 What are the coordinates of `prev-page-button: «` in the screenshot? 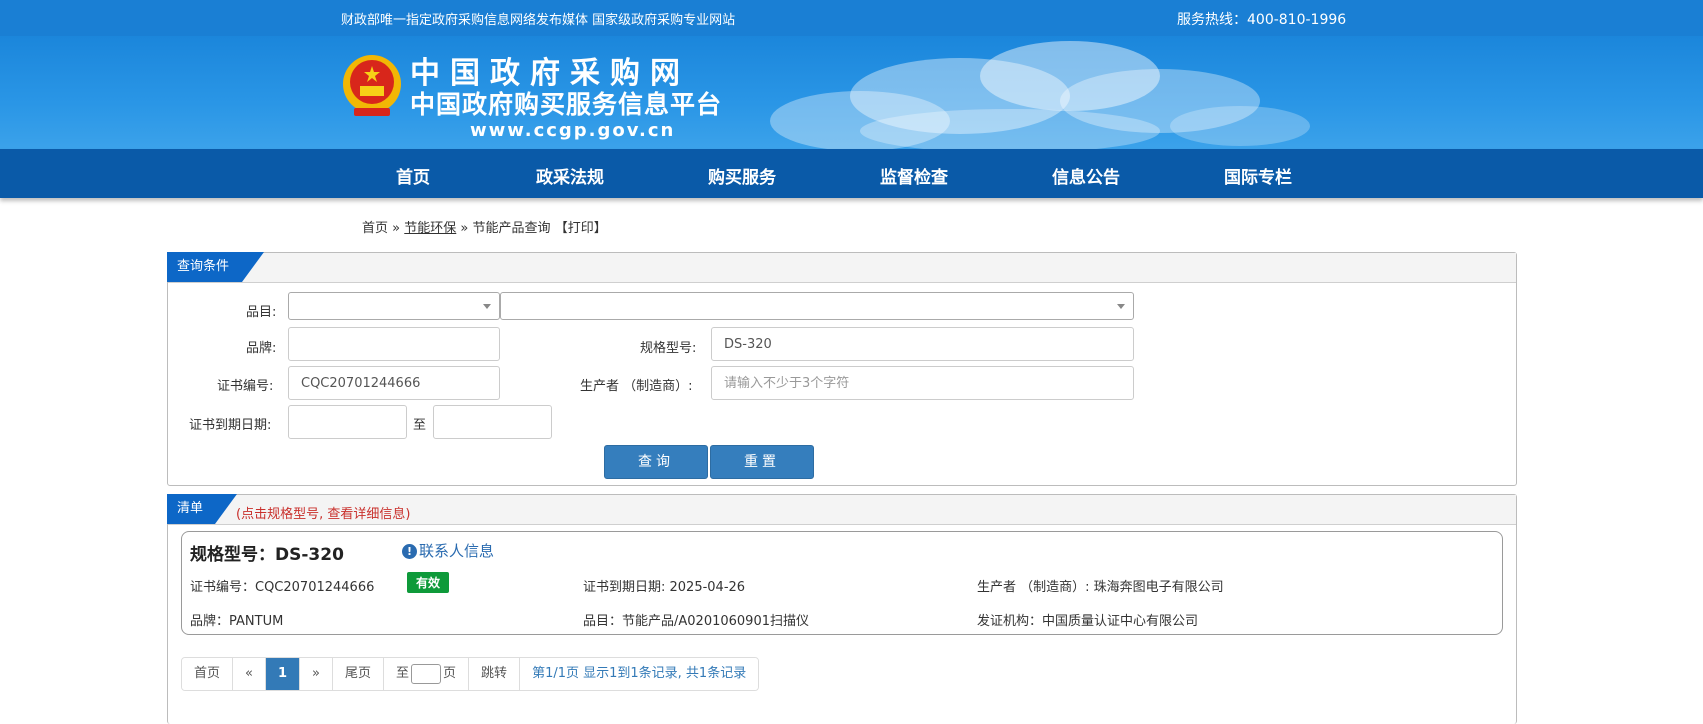 It's located at (249, 674).